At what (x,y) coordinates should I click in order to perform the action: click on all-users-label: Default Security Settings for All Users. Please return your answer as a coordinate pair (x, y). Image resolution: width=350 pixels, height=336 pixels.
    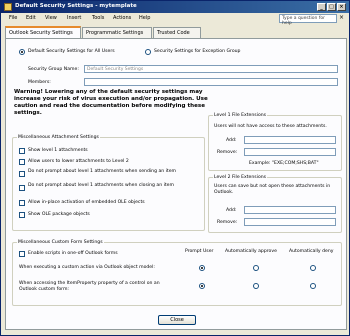
    Looking at the image, I should click on (71, 51).